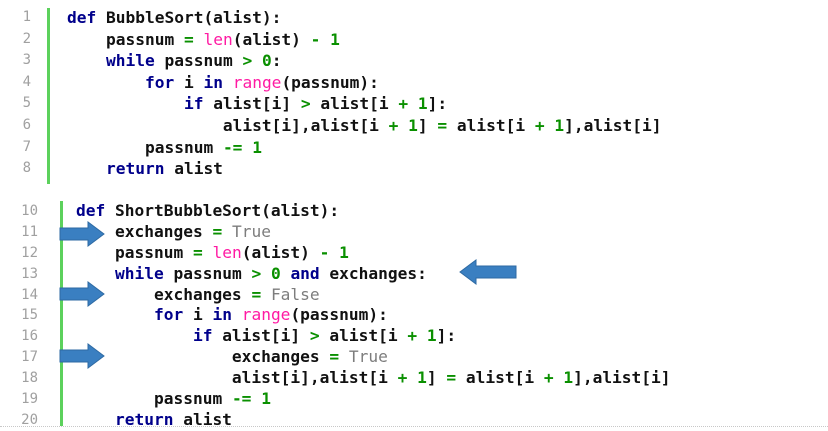 The height and width of the screenshot is (431, 828). Describe the element at coordinates (26, 38) in the screenshot. I see `line-number: 2` at that location.